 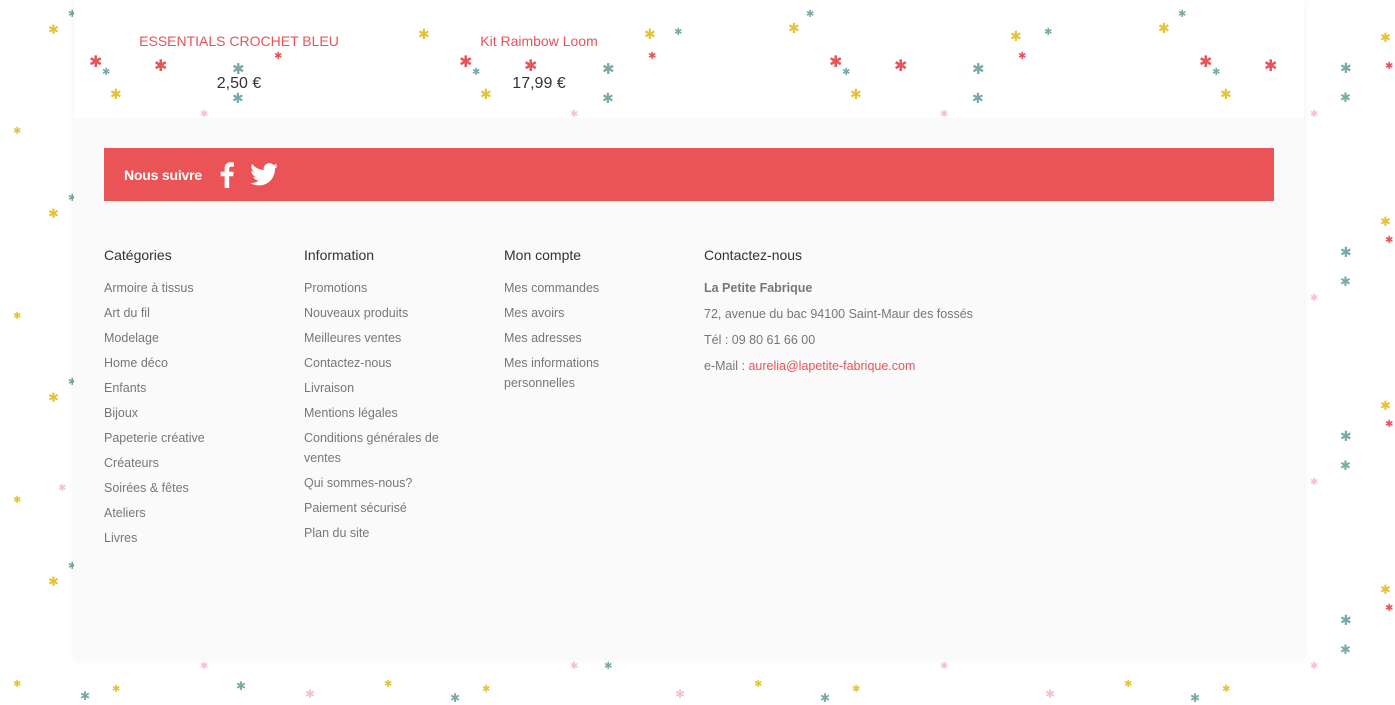 What do you see at coordinates (753, 255) in the screenshot?
I see `contact-heading: Contactez-nous` at bounding box center [753, 255].